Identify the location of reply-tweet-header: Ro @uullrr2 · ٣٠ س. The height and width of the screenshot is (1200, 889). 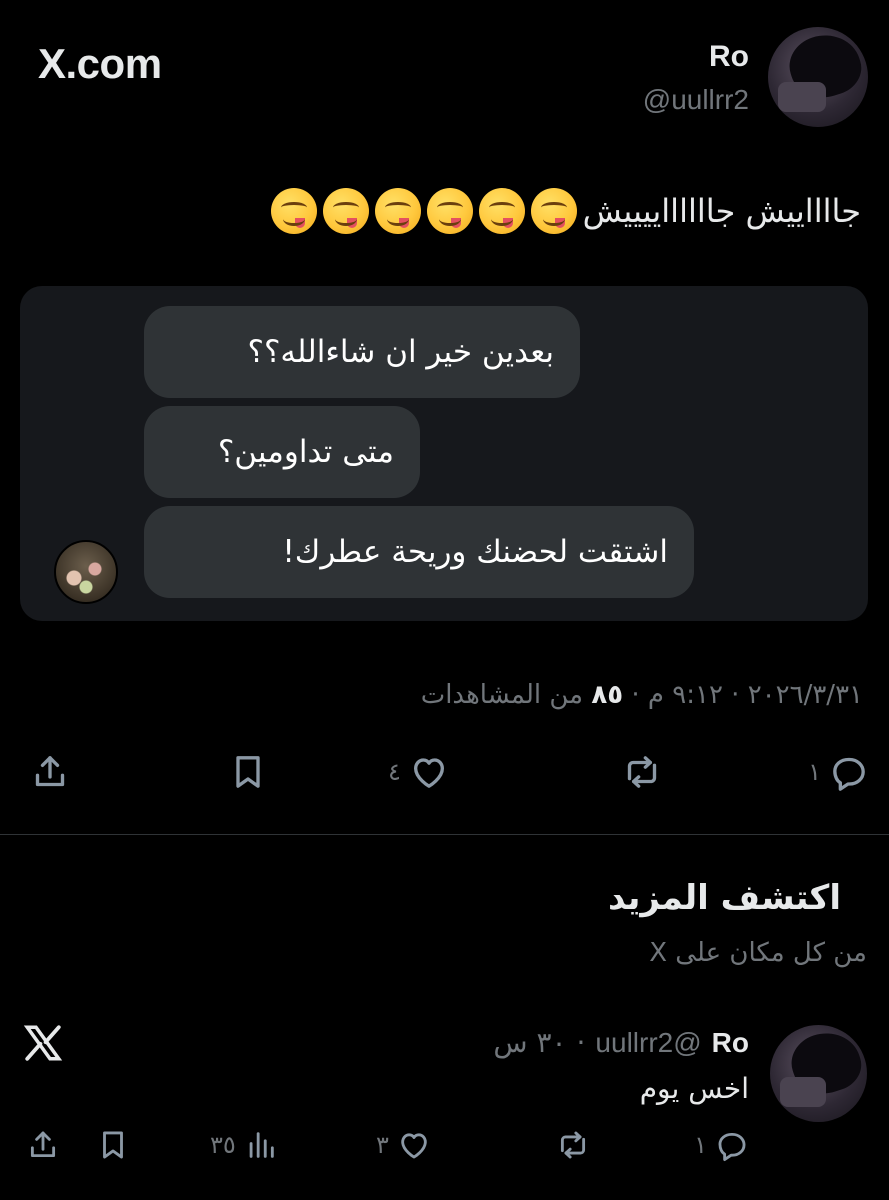
(621, 1042).